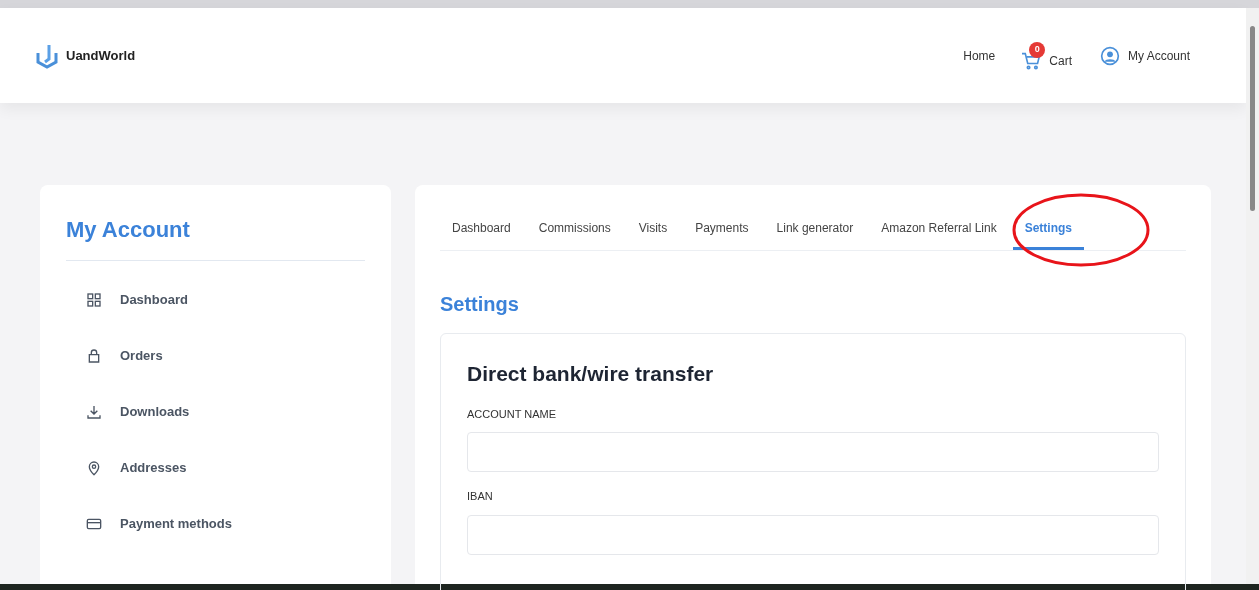 The width and height of the screenshot is (1259, 590). What do you see at coordinates (94, 300) in the screenshot?
I see `grid-icon` at bounding box center [94, 300].